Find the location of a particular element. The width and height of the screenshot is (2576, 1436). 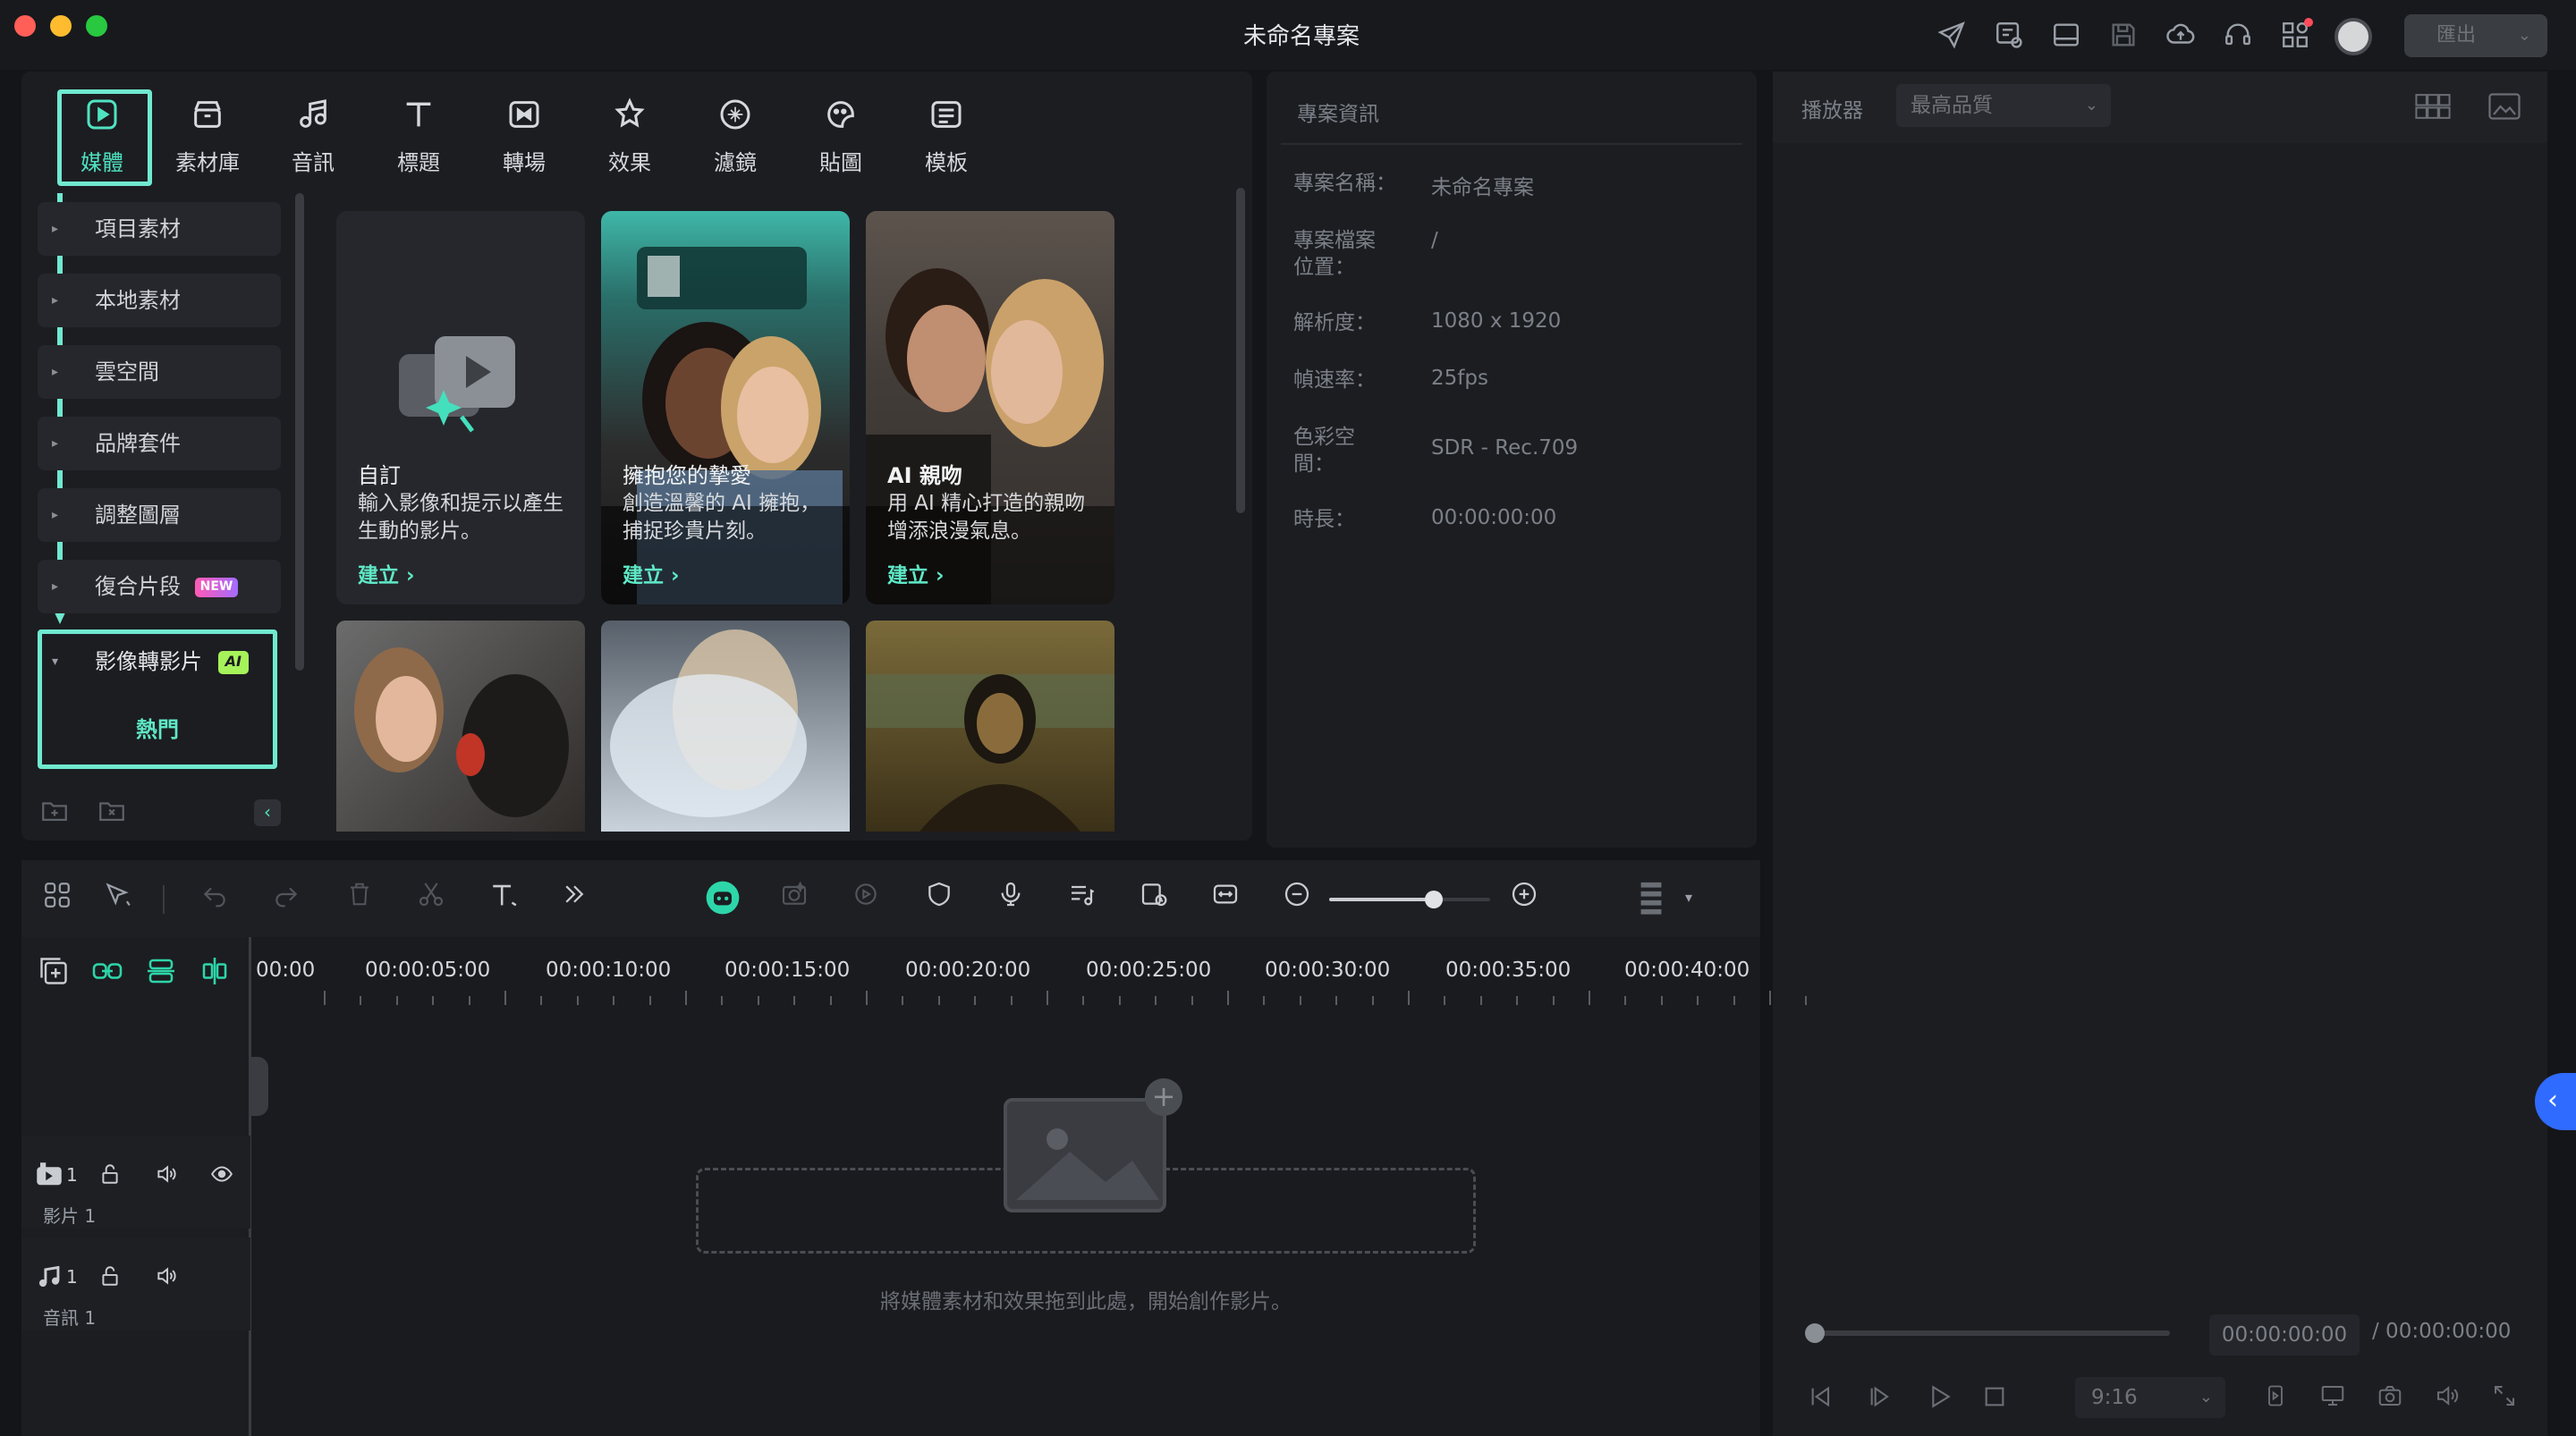

audio-list-icon is located at coordinates (1082, 899).